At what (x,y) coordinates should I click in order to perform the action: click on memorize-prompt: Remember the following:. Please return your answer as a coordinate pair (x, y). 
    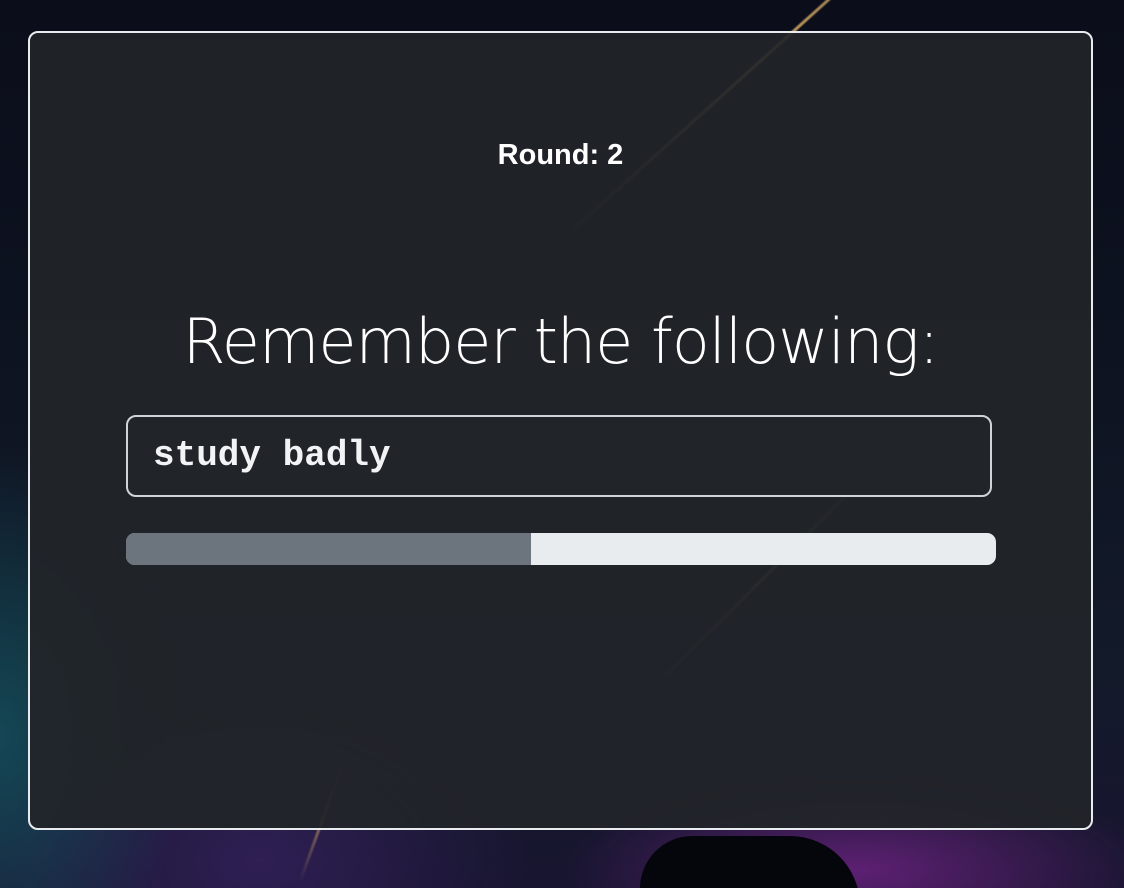
    Looking at the image, I should click on (561, 341).